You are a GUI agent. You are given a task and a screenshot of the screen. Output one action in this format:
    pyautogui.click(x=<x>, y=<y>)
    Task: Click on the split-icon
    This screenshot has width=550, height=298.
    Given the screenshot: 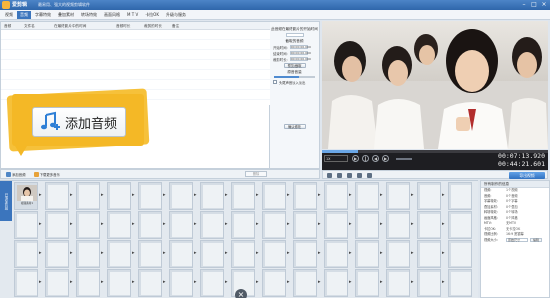 What is the action you would take?
    pyautogui.click(x=359, y=175)
    